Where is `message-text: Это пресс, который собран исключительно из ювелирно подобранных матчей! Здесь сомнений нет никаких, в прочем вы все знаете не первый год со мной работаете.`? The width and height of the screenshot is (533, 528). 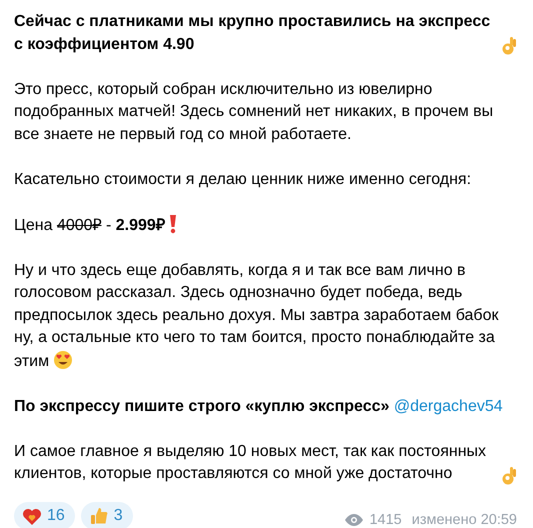 message-text: Это пресс, который собран исключительно из ювелирно подобранных матчей! Здесь сомнений нет никаких, в прочем вы все знаете не первый год со мной работаете. is located at coordinates (254, 111).